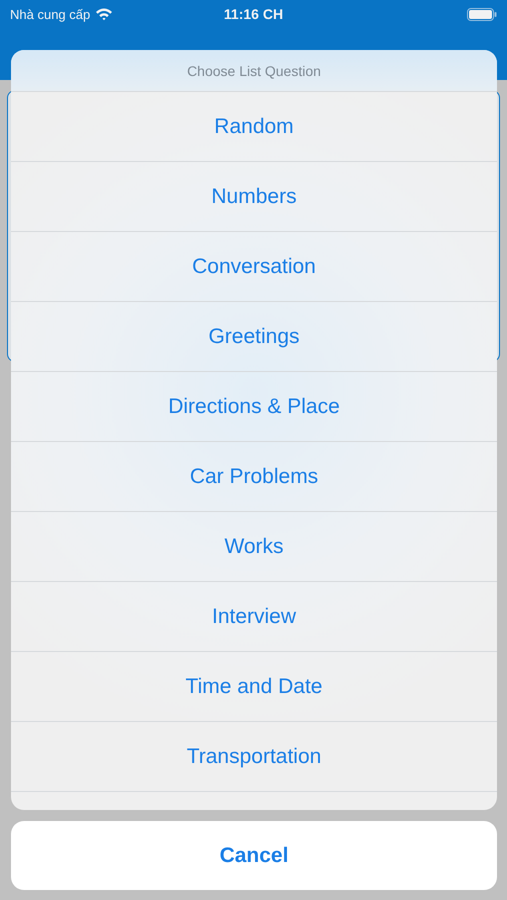 The width and height of the screenshot is (507, 900). I want to click on list-option: Car Problems, so click(254, 477).